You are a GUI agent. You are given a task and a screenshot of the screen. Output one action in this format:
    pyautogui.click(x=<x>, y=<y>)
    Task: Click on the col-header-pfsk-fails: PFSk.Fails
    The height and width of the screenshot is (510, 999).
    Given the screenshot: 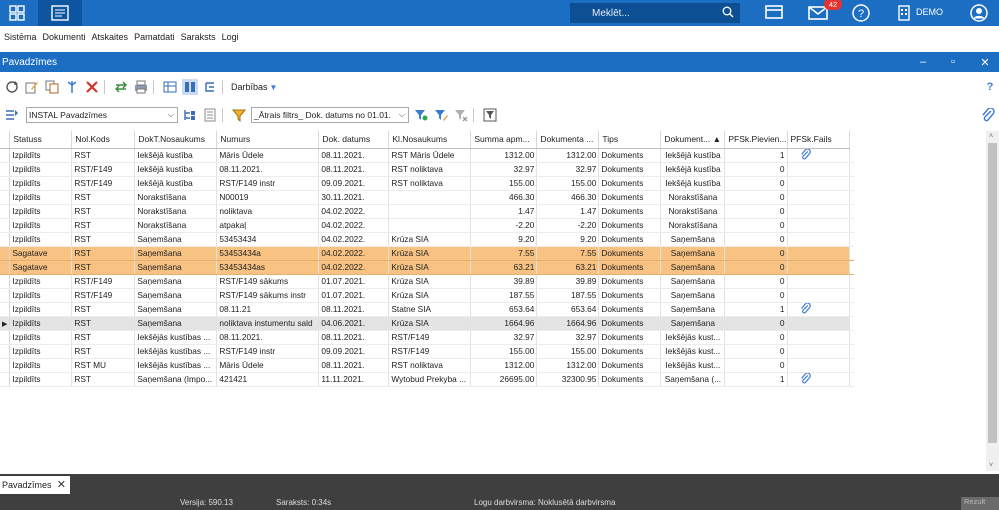 What is the action you would take?
    pyautogui.click(x=818, y=140)
    